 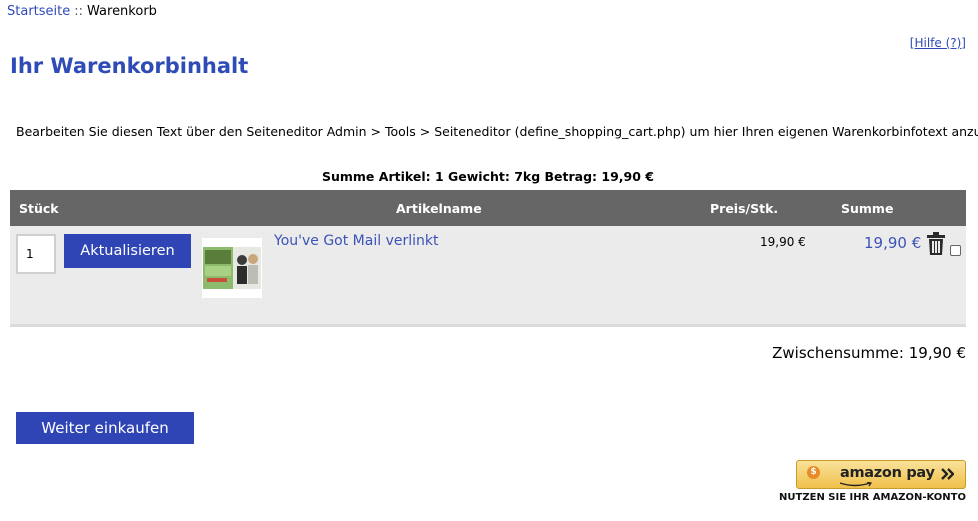 I want to click on header-total: Summe, so click(x=867, y=208).